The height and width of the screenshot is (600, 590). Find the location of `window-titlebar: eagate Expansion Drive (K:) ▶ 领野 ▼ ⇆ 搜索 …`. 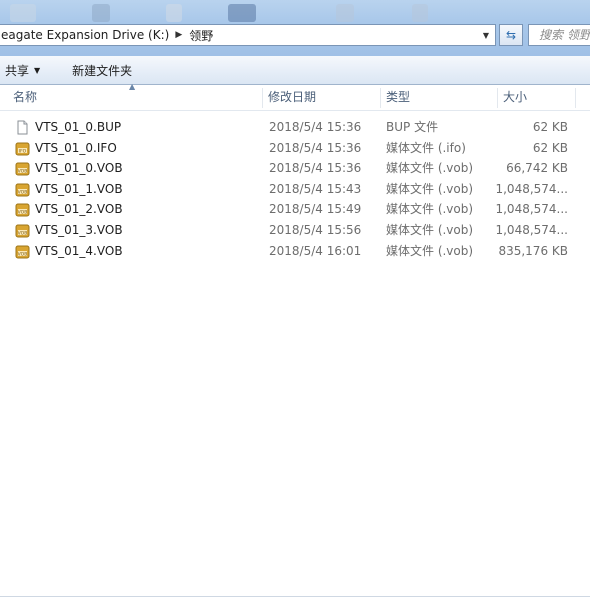

window-titlebar: eagate Expansion Drive (K:) ▶ 领野 ▼ ⇆ 搜索 … is located at coordinates (295, 28).